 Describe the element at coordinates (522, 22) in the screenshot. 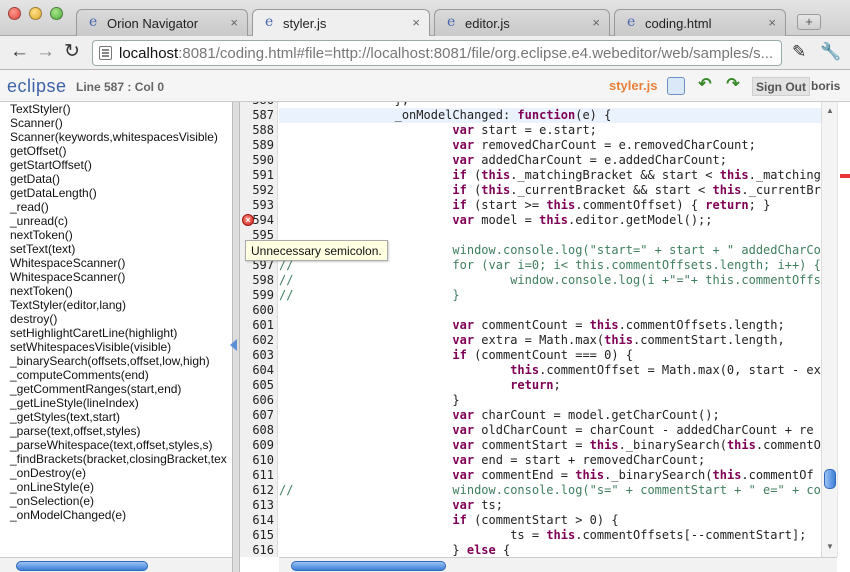

I see `browser-tab: e editor.js ×` at that location.